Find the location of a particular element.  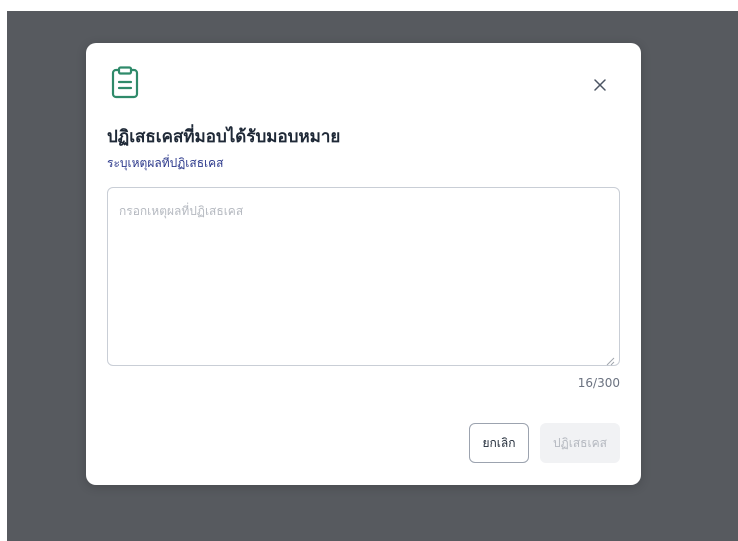

close-icon is located at coordinates (600, 85).